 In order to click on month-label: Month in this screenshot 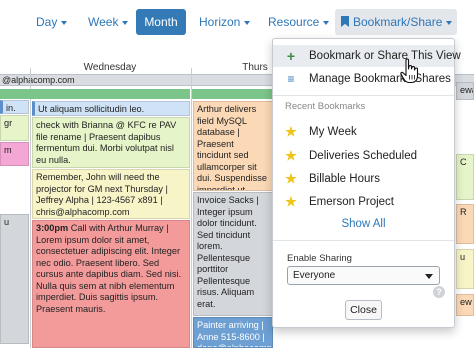, I will do `click(161, 22)`.